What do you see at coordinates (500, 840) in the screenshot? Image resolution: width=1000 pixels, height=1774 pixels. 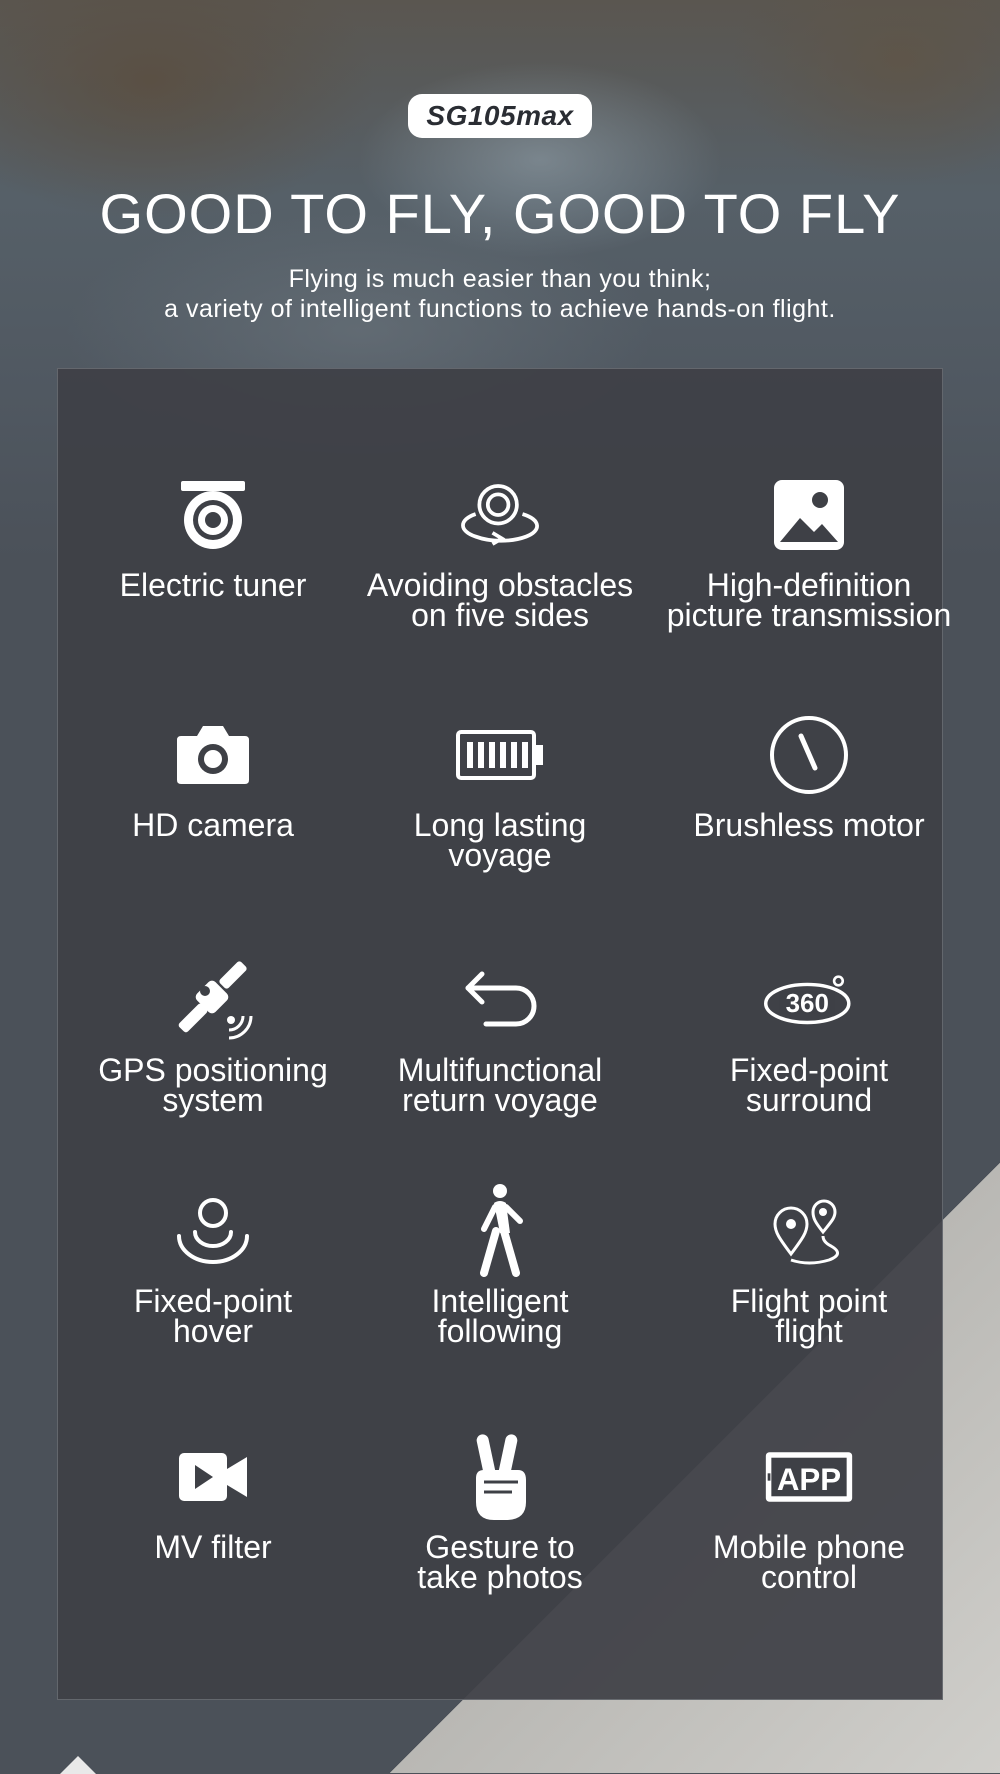 I see `feature-label: Long lasting voyage` at bounding box center [500, 840].